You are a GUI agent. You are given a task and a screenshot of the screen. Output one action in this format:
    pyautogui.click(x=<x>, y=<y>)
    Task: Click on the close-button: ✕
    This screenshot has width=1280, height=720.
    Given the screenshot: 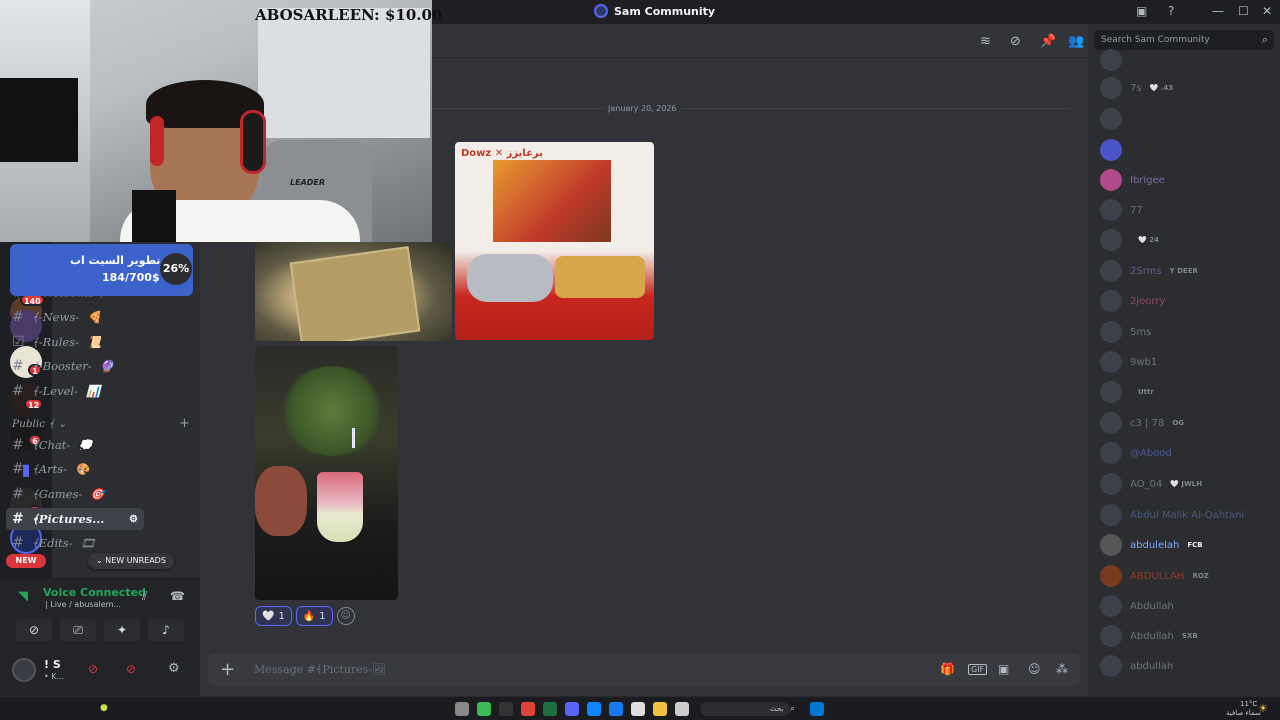 What is the action you would take?
    pyautogui.click(x=1267, y=11)
    